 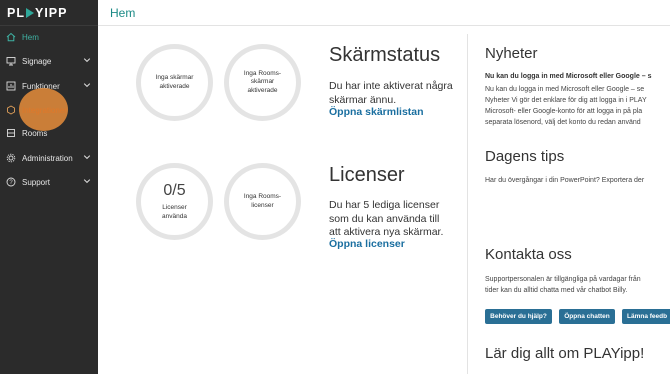 I want to click on rooms-licenses-circle: Inga Rooms-licenser, so click(x=262, y=201).